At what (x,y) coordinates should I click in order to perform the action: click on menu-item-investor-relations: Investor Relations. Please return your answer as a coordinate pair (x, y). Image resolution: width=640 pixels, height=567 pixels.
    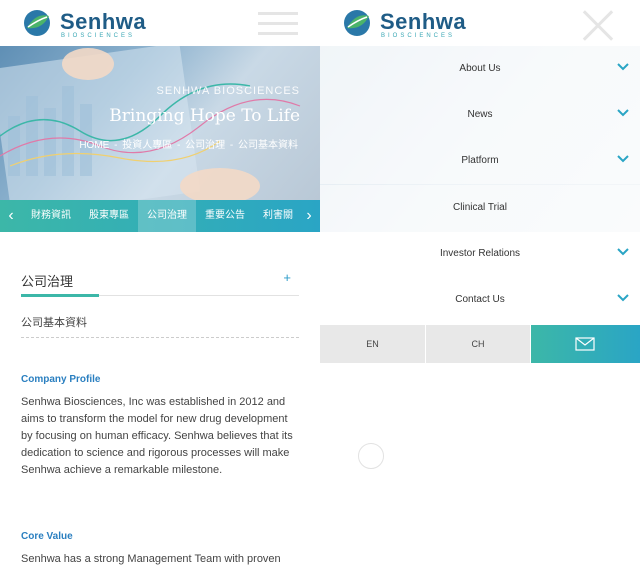
    Looking at the image, I should click on (480, 254).